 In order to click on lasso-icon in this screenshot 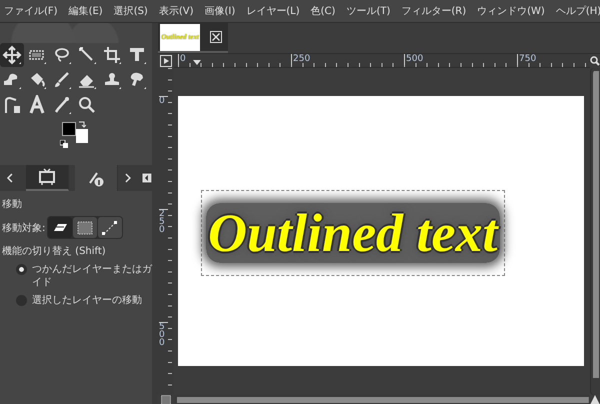, I will do `click(62, 55)`.